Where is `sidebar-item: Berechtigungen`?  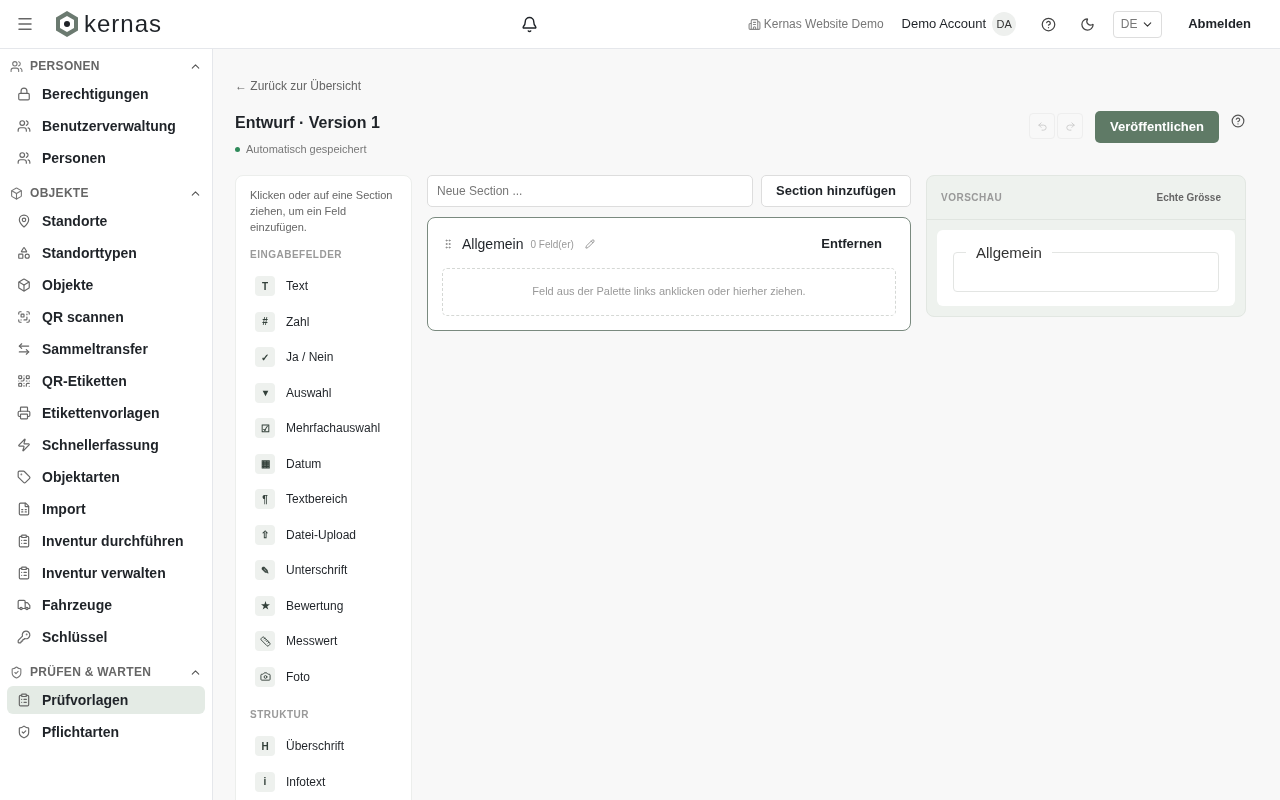
sidebar-item: Berechtigungen is located at coordinates (106, 94).